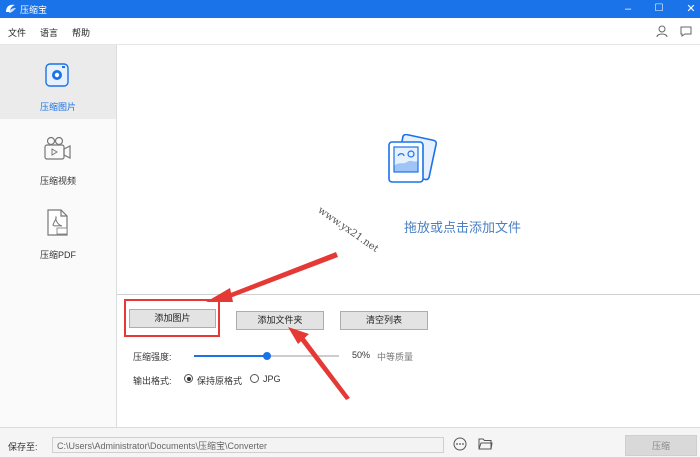  Describe the element at coordinates (661, 445) in the screenshot. I see `compress-button: 压缩` at that location.